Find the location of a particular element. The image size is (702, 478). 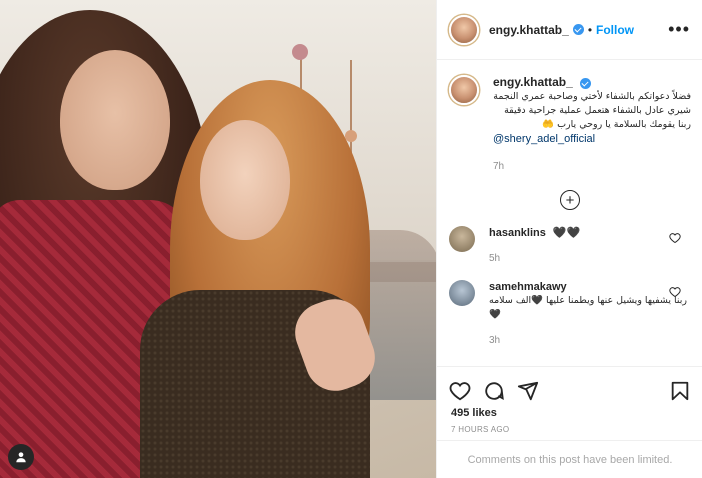

more-icon: ••• is located at coordinates (679, 29).